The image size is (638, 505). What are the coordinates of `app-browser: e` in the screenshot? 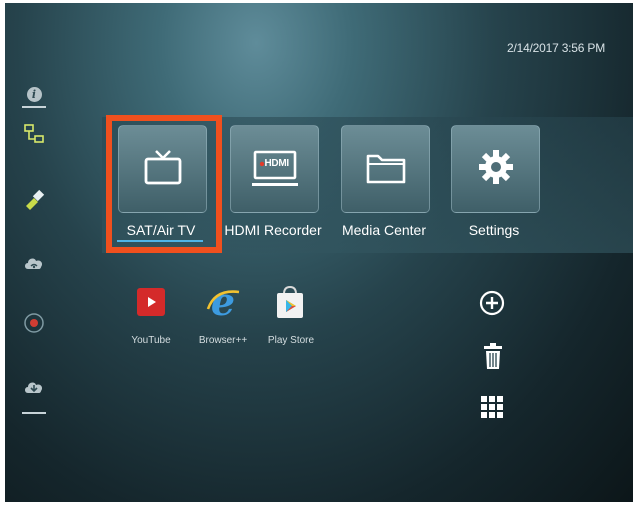 It's located at (223, 301).